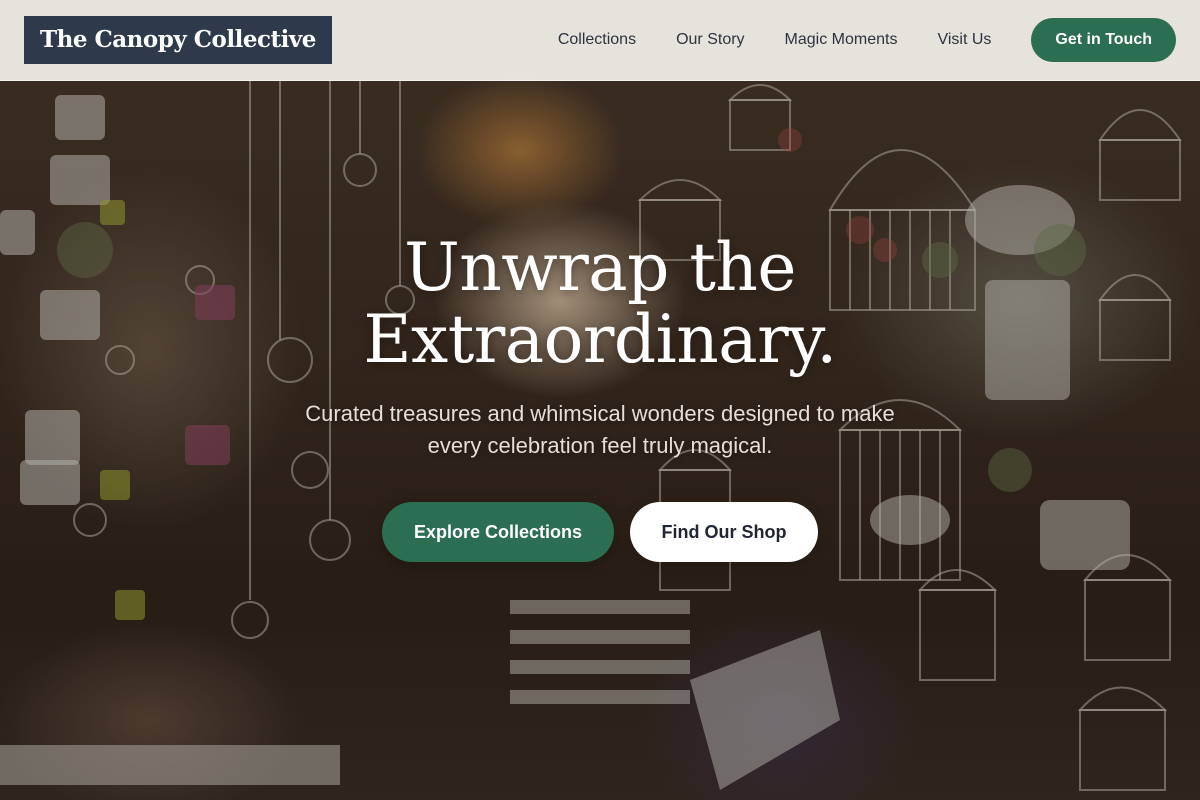 The width and height of the screenshot is (1200, 800). I want to click on find-our-shop-button: Find Our Shop, so click(724, 532).